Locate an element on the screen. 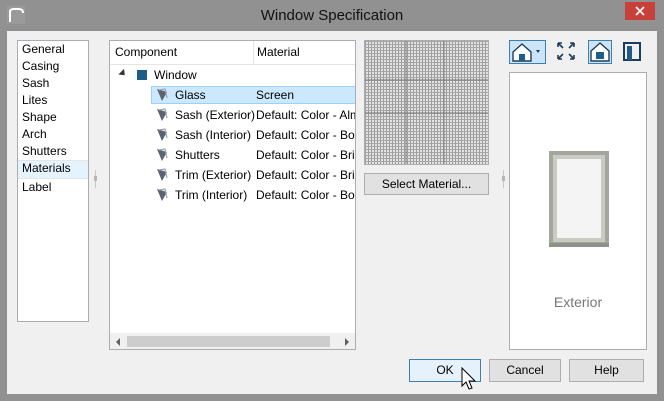 This screenshot has width=664, height=401. right-splitter is located at coordinates (503, 179).